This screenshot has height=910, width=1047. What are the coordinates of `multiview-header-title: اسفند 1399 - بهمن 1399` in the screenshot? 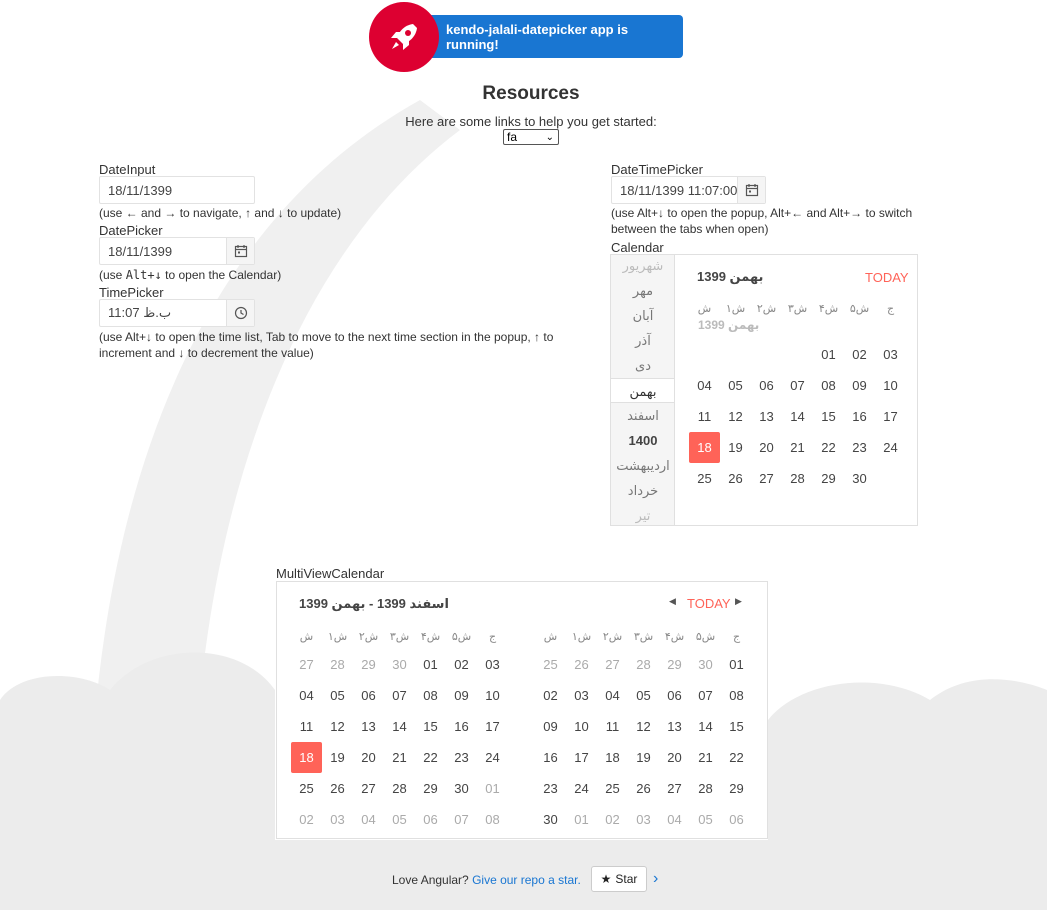 It's located at (374, 604).